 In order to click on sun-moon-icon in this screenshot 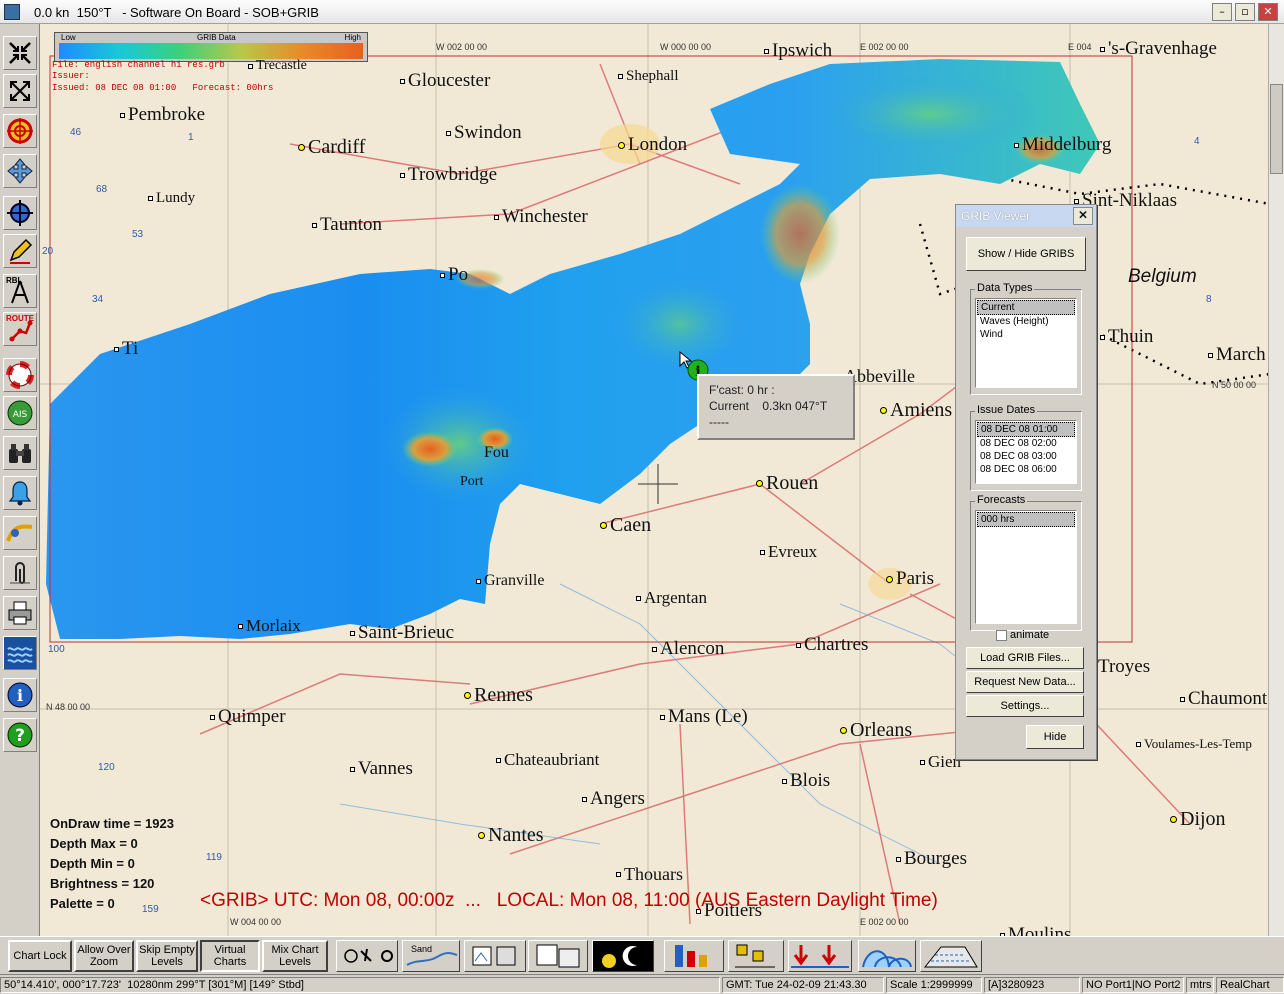, I will do `click(619, 957)`.